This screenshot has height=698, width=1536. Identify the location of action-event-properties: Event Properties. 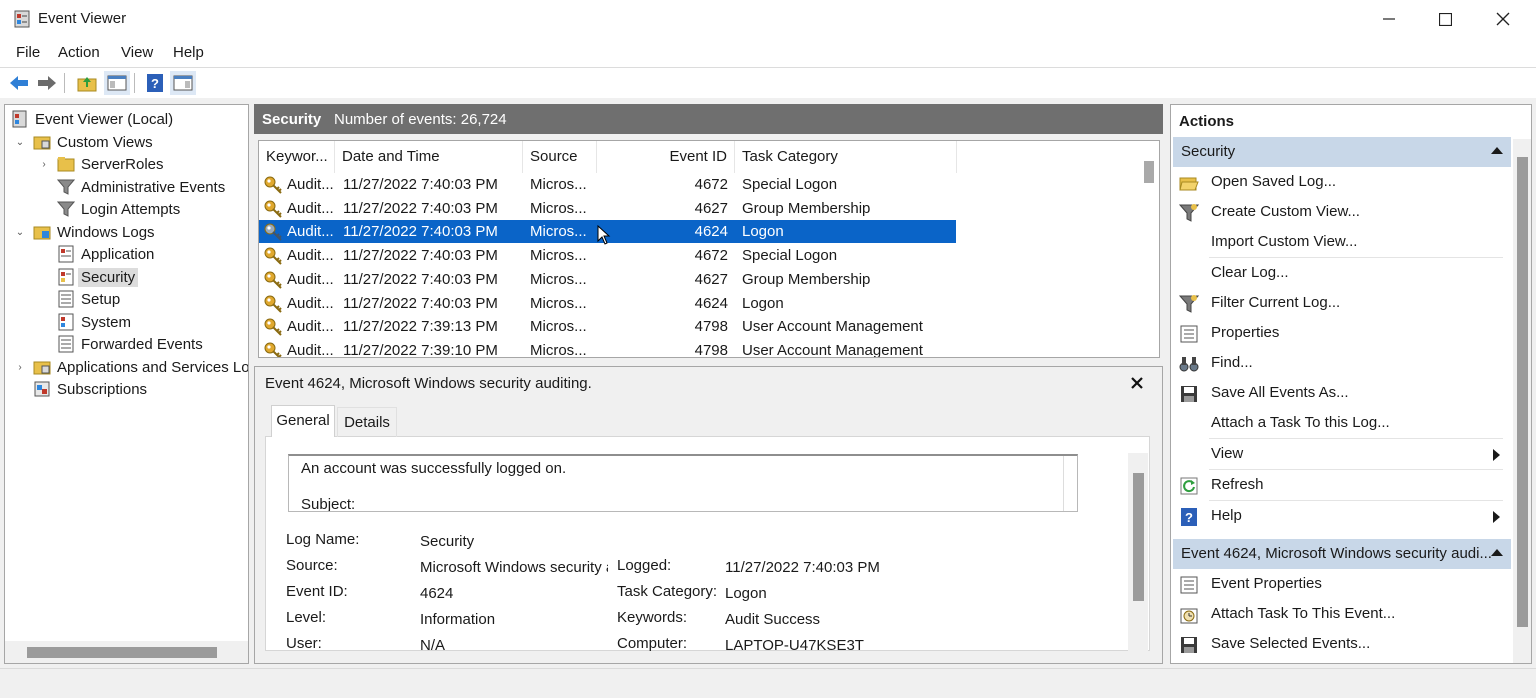
(1340, 584).